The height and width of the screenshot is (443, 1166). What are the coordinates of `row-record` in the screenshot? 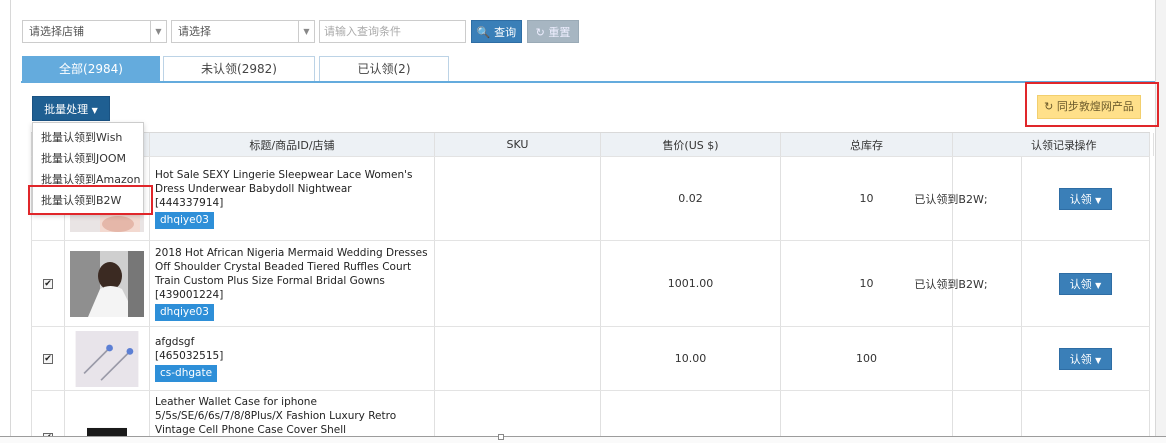 It's located at (951, 358).